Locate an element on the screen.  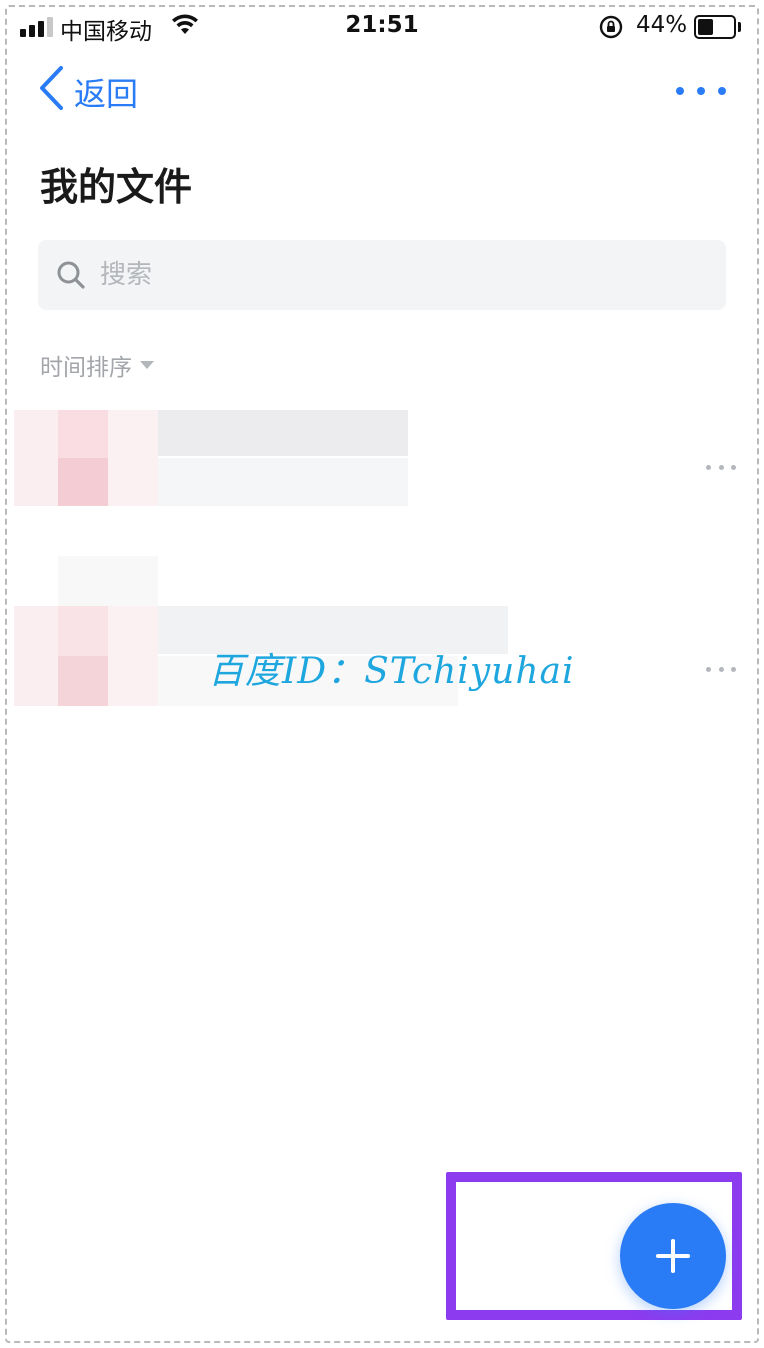
sort-dropdown: 时间排序 is located at coordinates (97, 365).